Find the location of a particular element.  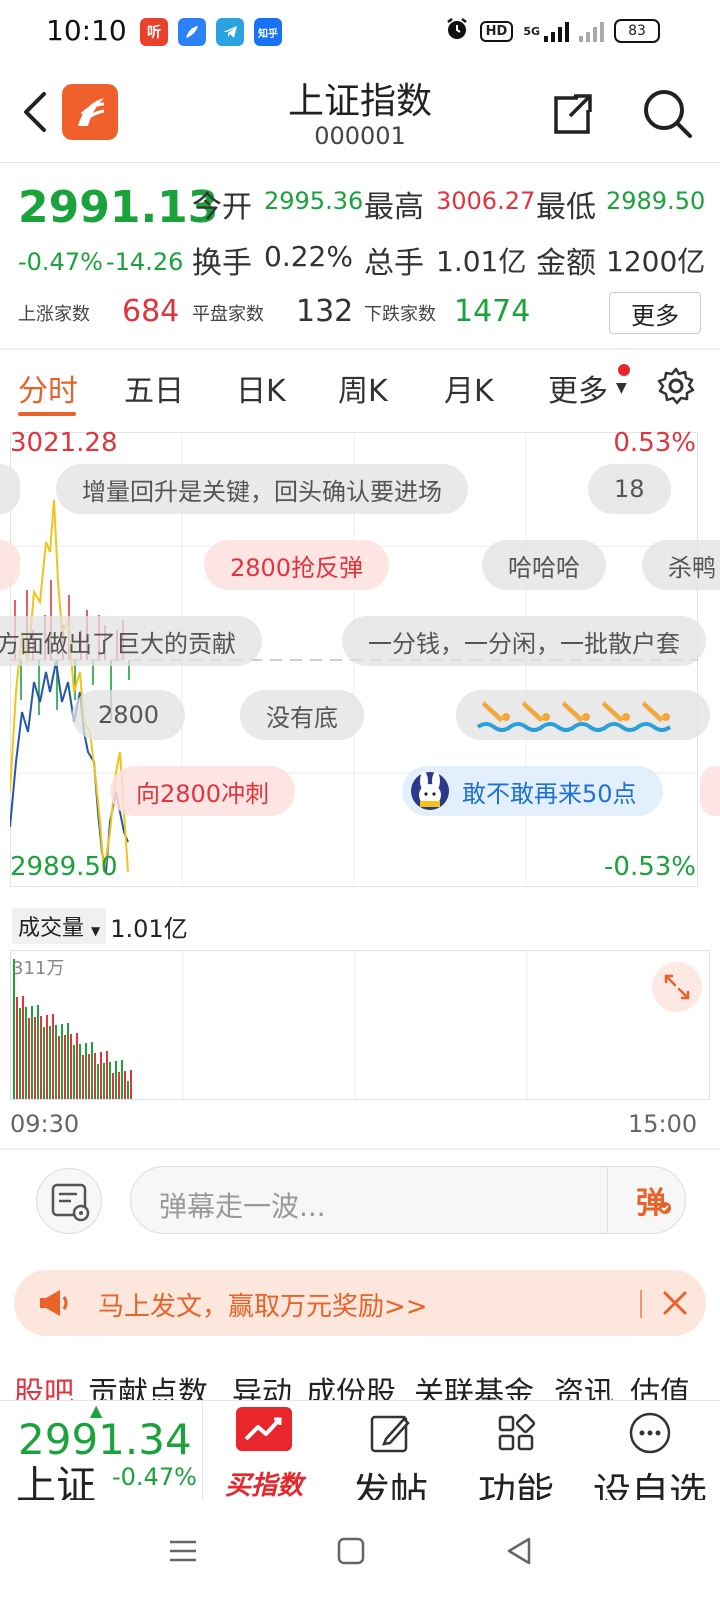

system-nav-bar is located at coordinates (360, 1550).